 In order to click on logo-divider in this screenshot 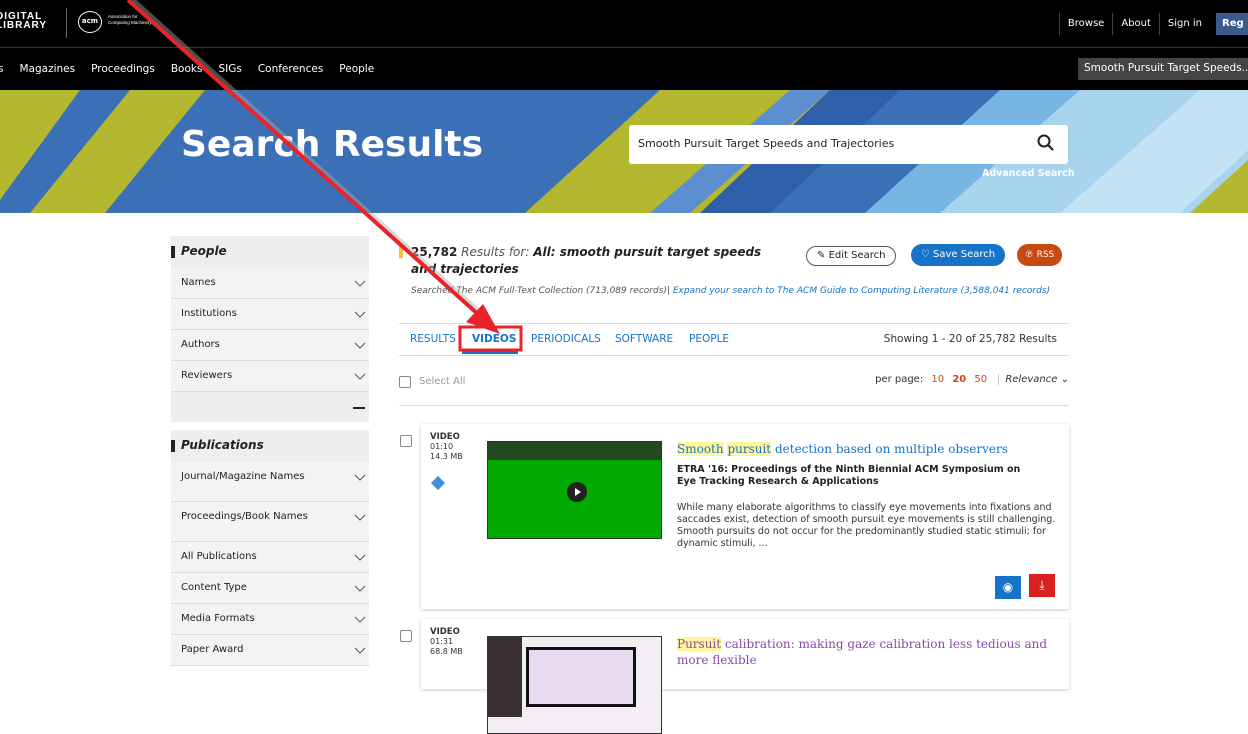, I will do `click(66, 23)`.